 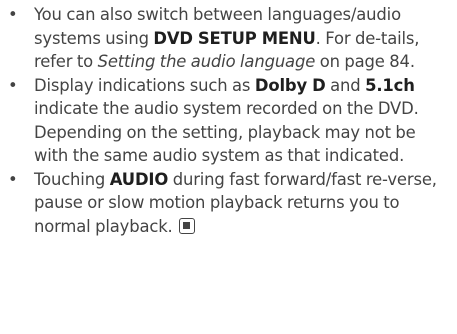 I want to click on emphasis-audio: AUDIO, so click(x=139, y=179).